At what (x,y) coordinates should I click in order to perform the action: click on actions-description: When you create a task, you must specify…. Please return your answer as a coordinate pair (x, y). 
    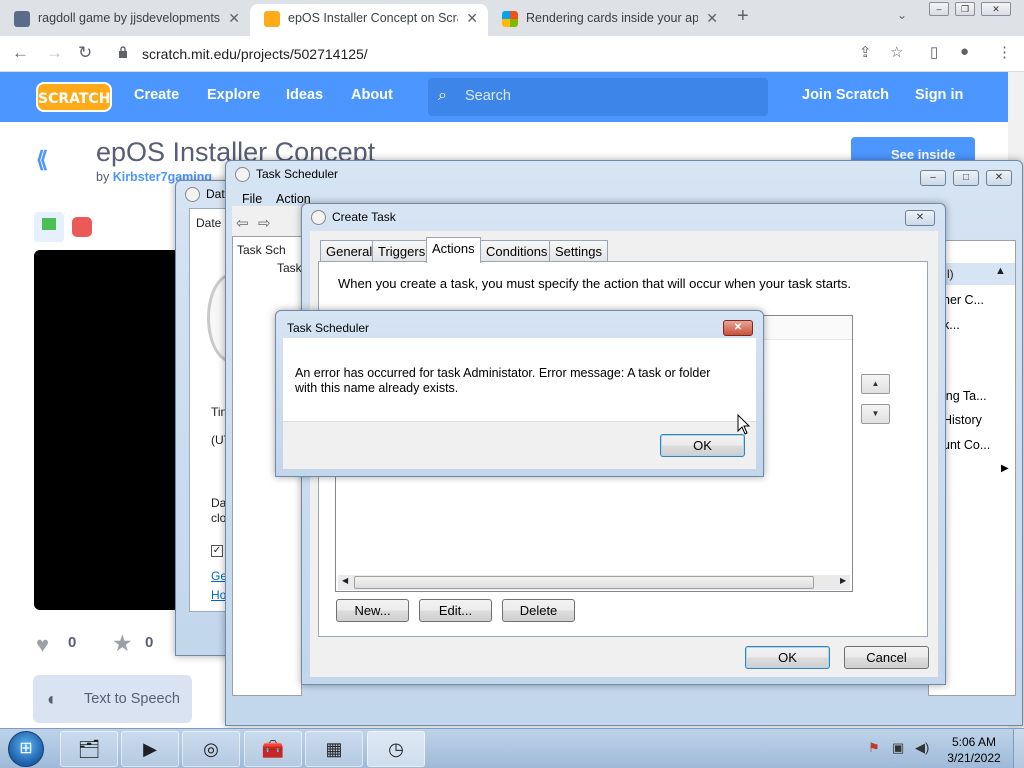
    Looking at the image, I should click on (595, 283).